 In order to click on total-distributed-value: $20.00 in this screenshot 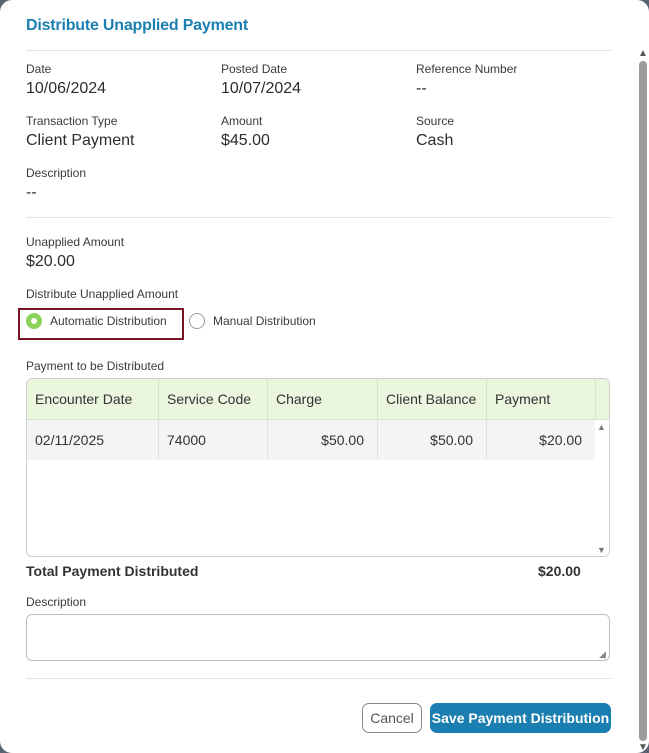, I will do `click(559, 571)`.